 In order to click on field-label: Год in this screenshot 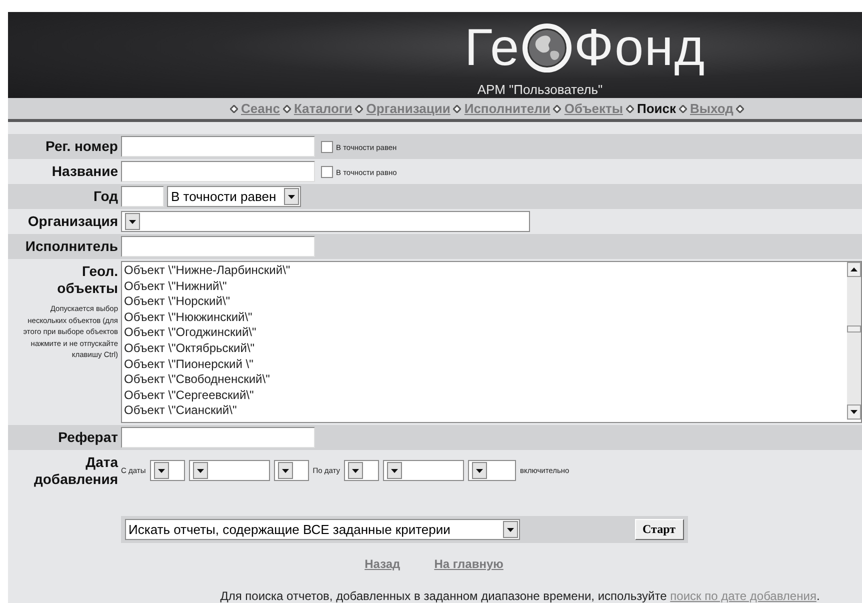, I will do `click(106, 196)`.